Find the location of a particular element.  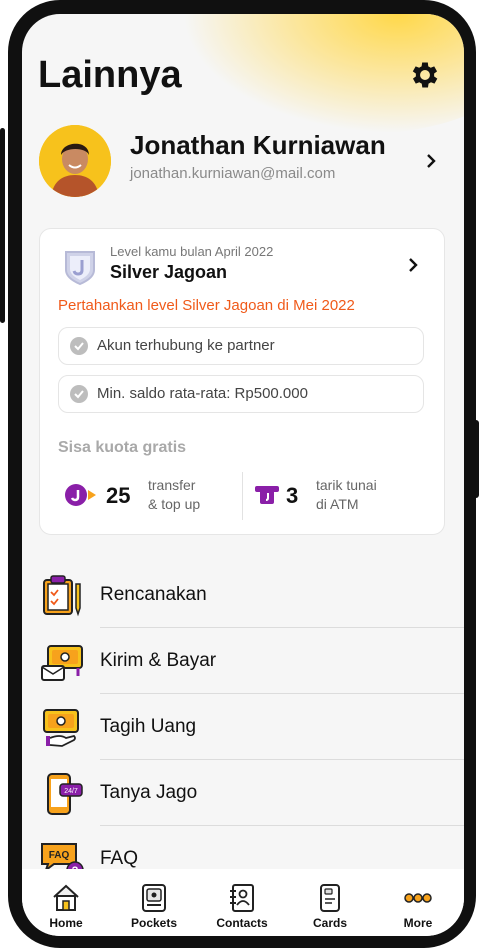

atm-icon is located at coordinates (267, 495).